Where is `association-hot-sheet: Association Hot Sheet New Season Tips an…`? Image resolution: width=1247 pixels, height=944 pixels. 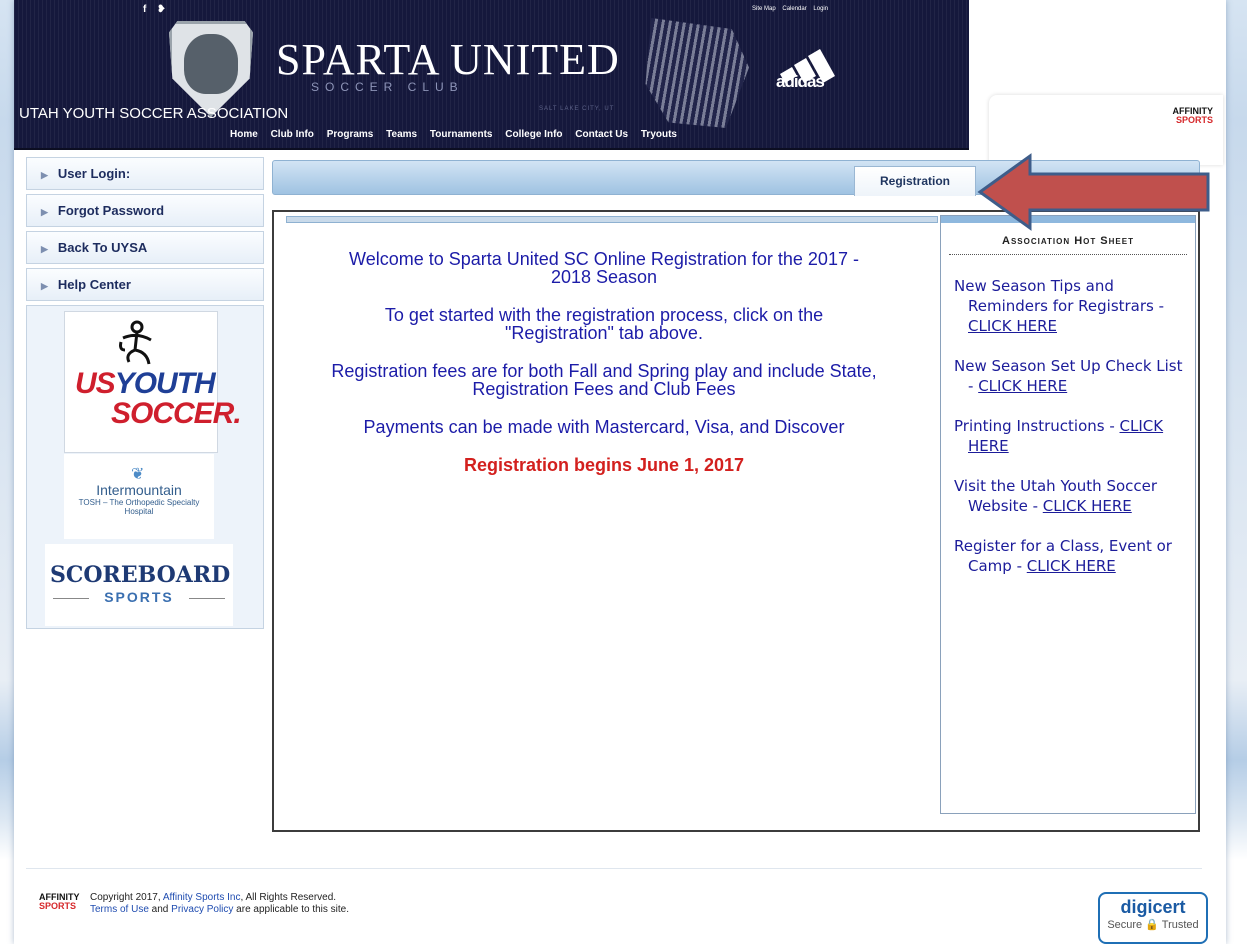
association-hot-sheet: Association Hot Sheet New Season Tips an… is located at coordinates (1068, 514).